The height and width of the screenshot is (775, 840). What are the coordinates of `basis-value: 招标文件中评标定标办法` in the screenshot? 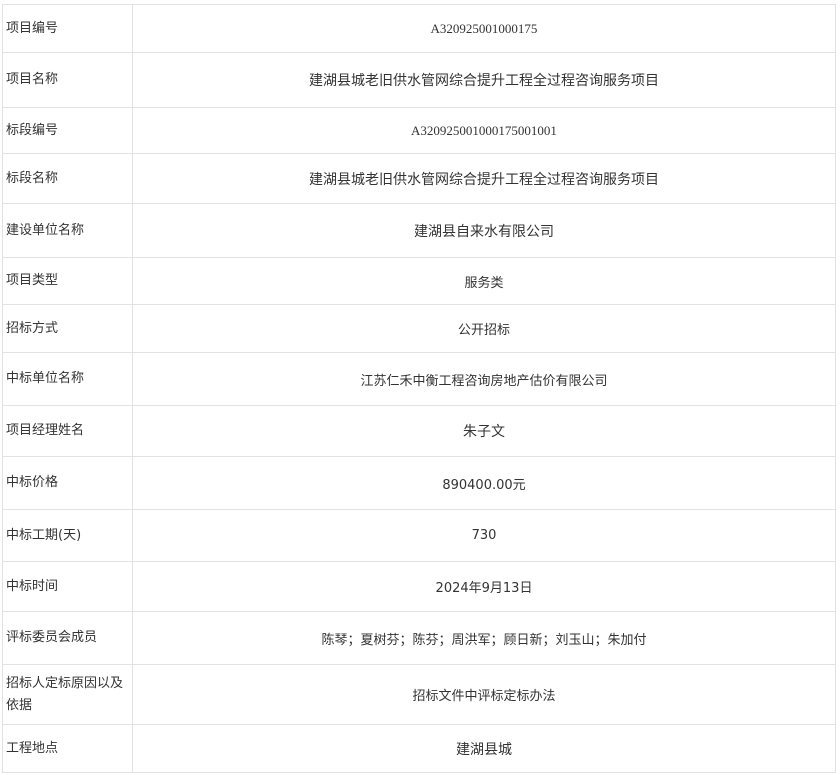 It's located at (484, 694).